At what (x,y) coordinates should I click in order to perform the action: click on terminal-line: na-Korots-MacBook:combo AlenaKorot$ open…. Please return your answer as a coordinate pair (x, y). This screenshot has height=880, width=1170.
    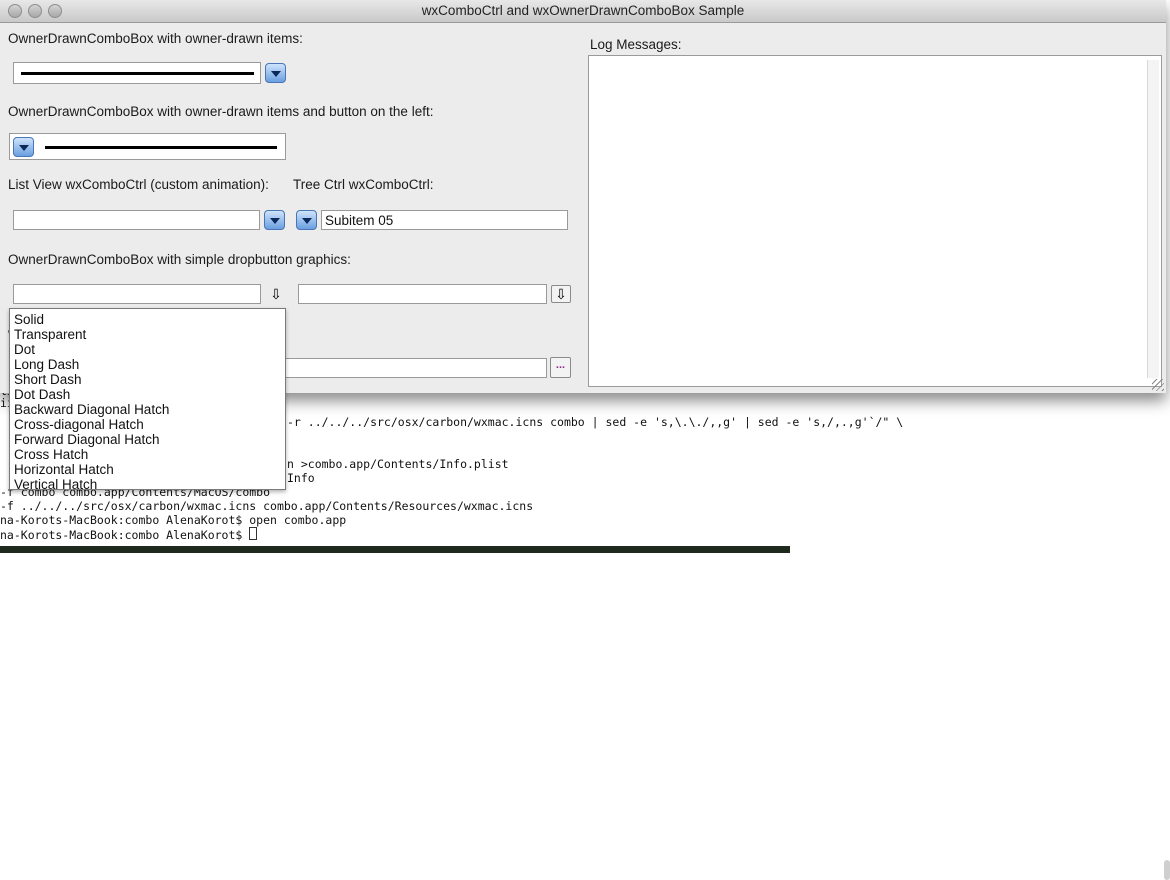
    Looking at the image, I should click on (173, 520).